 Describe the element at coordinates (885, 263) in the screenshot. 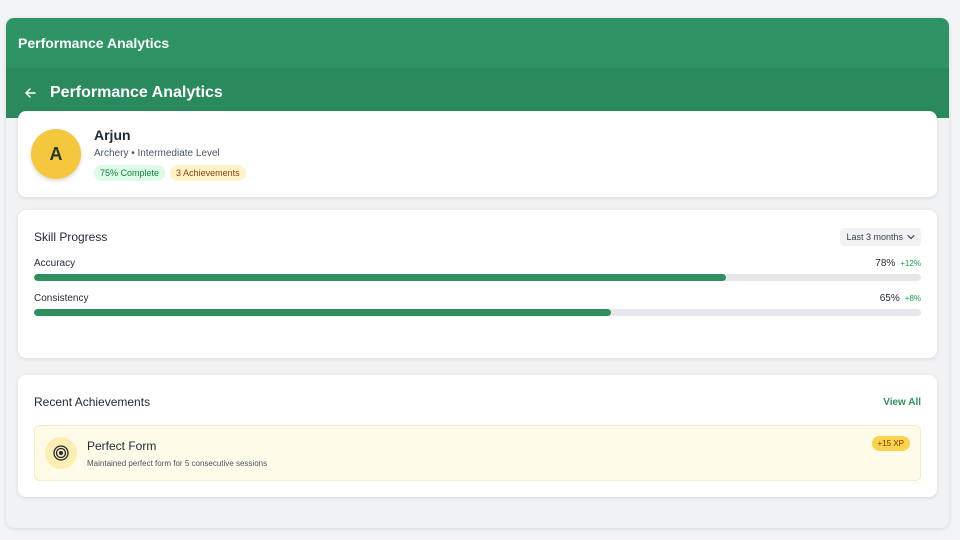

I see `skill-value: 78%` at that location.